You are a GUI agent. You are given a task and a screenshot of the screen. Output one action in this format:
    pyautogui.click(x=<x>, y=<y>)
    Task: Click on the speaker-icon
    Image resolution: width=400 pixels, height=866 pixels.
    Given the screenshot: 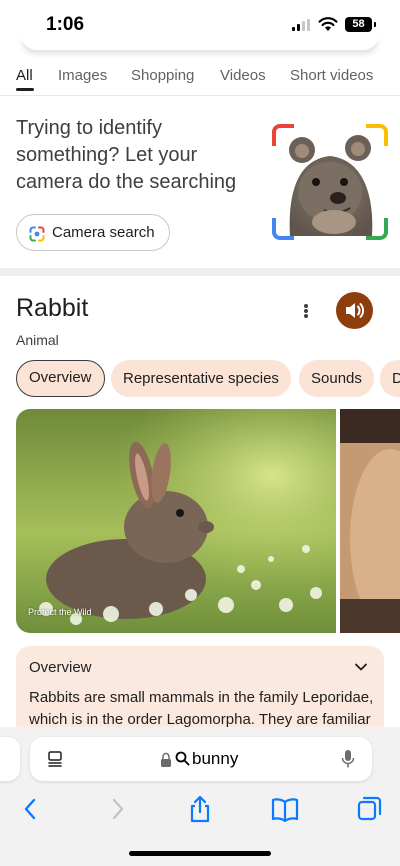 What is the action you would take?
    pyautogui.click(x=355, y=310)
    